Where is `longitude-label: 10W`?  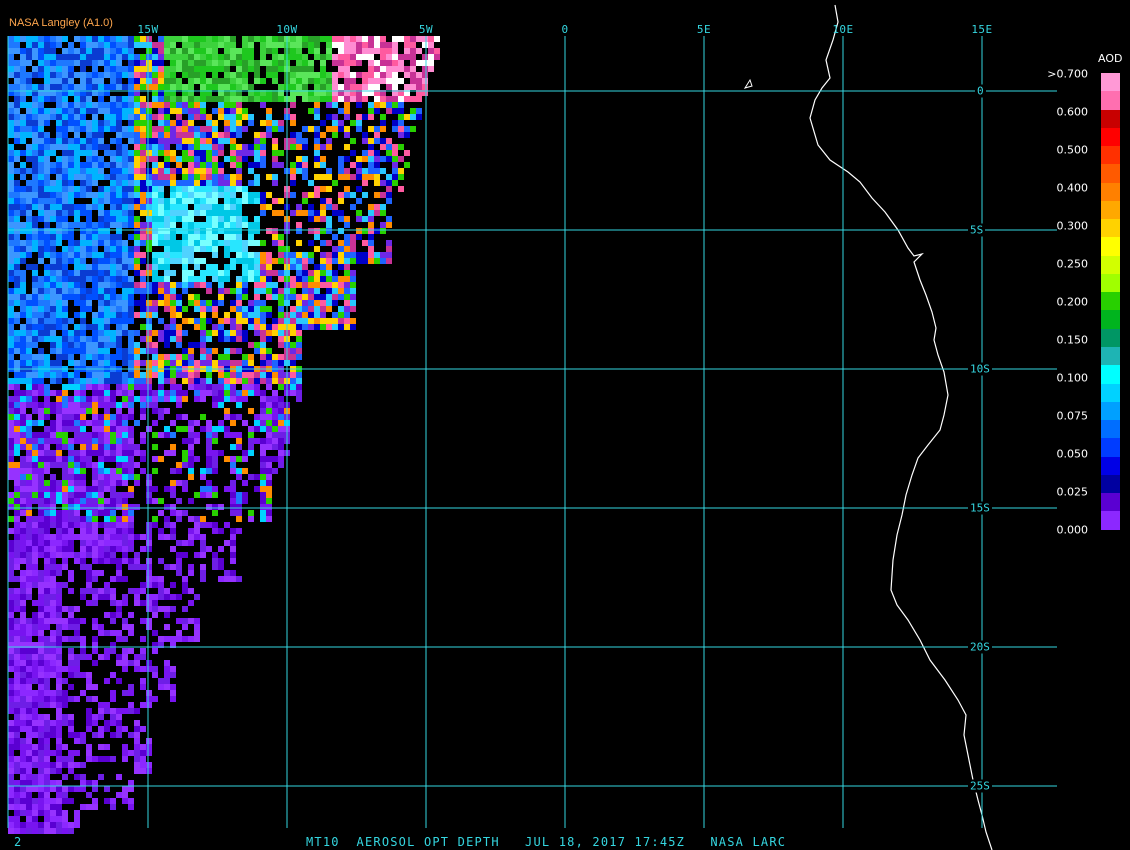
longitude-label: 10W is located at coordinates (287, 29).